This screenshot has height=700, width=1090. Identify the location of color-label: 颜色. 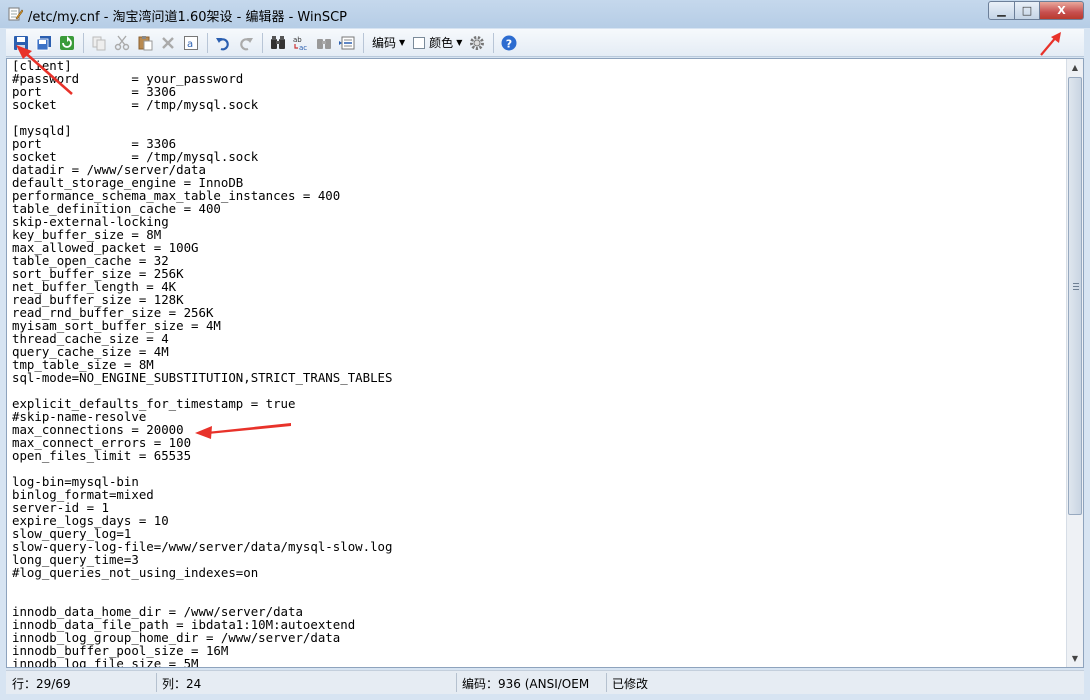
(441, 43).